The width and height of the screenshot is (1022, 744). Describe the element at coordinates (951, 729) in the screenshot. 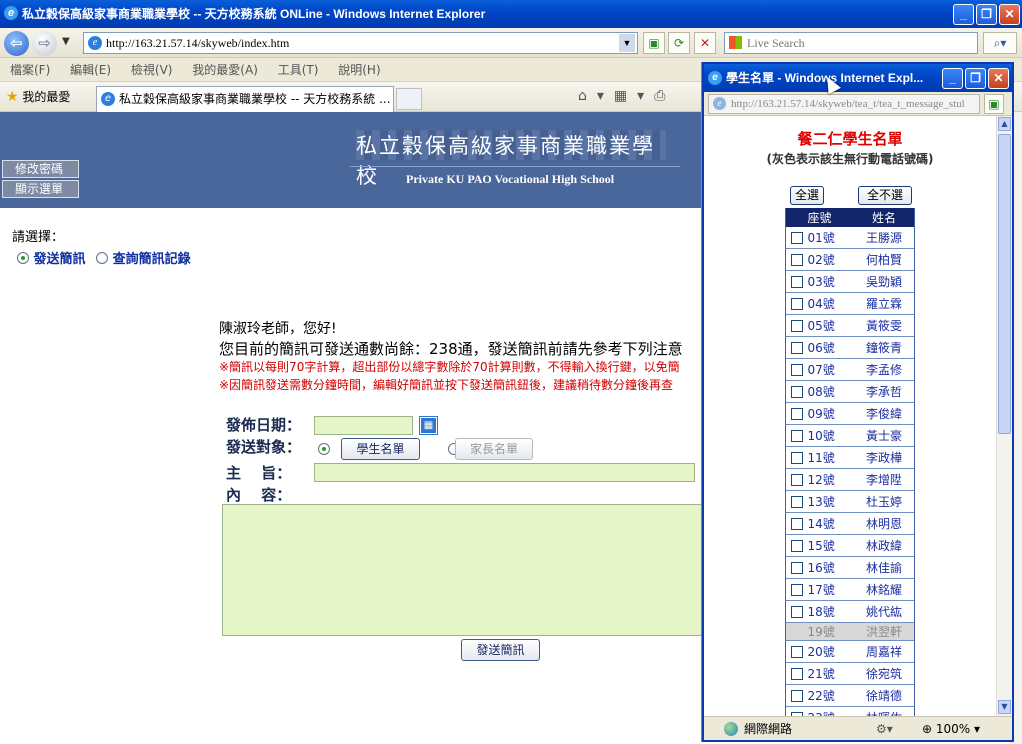

I see `zoom-control: ⊕ 100% ▾` at that location.